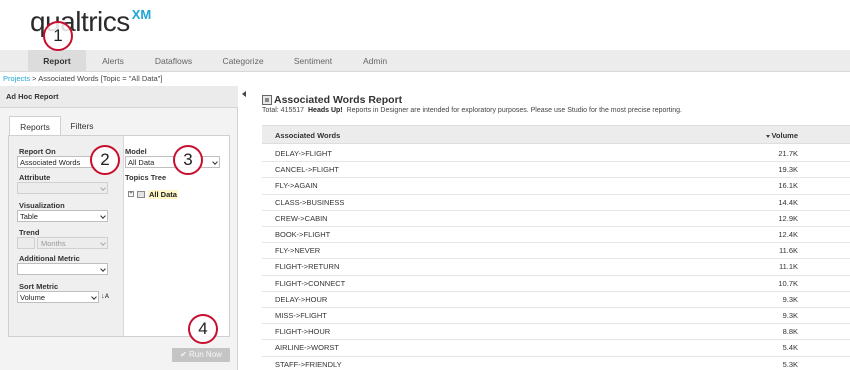 The image size is (850, 370). I want to click on topics-tree-root: + All Data, so click(153, 194).